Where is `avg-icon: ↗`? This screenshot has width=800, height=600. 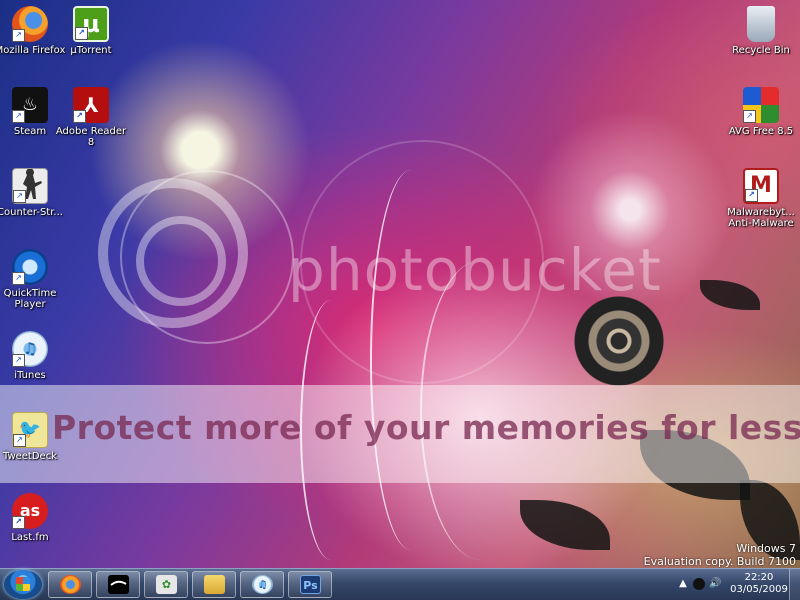
avg-icon: ↗ is located at coordinates (761, 105).